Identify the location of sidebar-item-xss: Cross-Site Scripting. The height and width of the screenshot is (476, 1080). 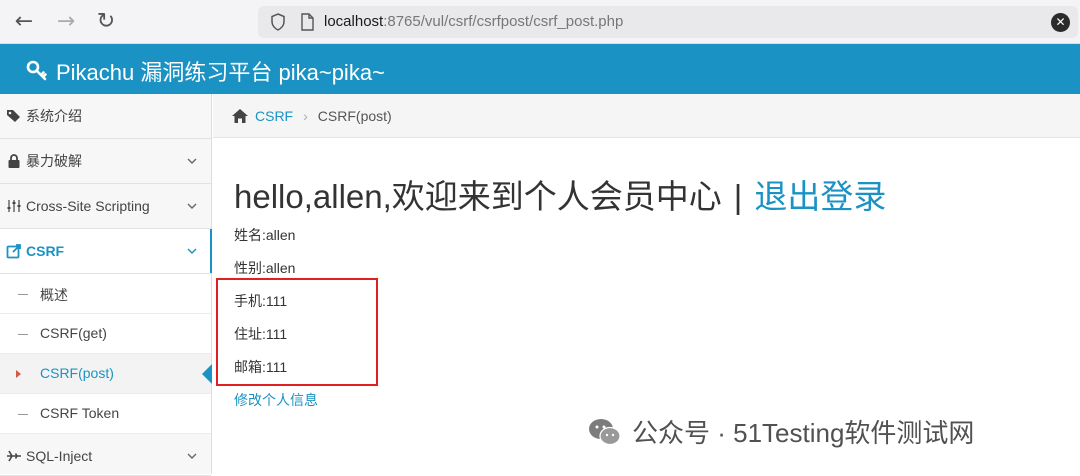
(105, 206).